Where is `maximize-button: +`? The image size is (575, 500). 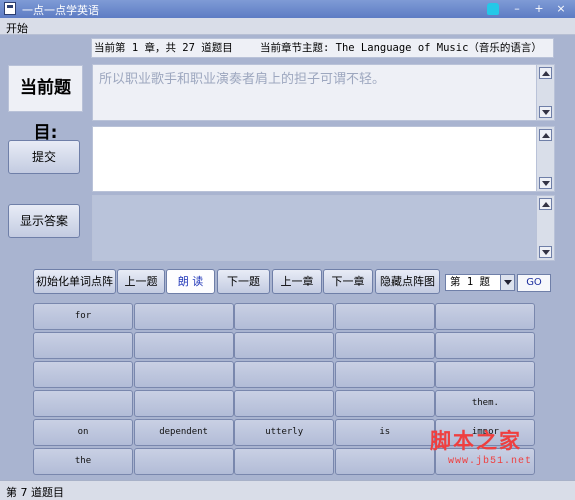
maximize-button: + is located at coordinates (539, 9).